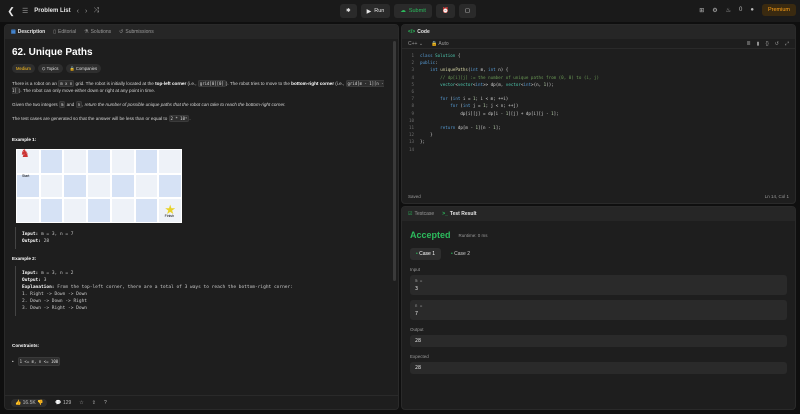  Describe the element at coordinates (40, 402) in the screenshot. I see `thumbs-down-icon: 👎` at that location.